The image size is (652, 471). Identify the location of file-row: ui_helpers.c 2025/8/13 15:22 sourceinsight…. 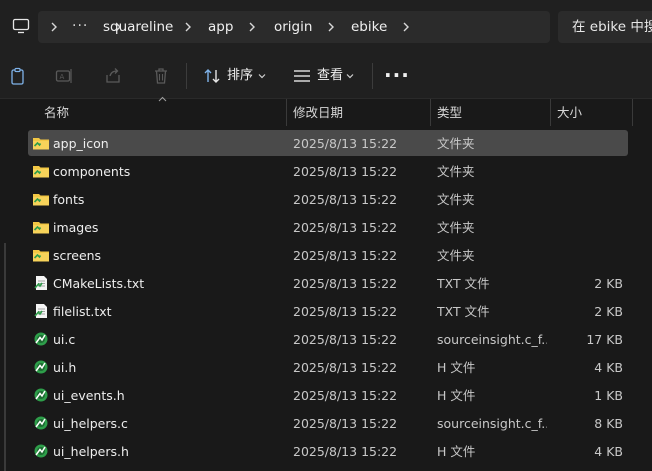
(328, 423).